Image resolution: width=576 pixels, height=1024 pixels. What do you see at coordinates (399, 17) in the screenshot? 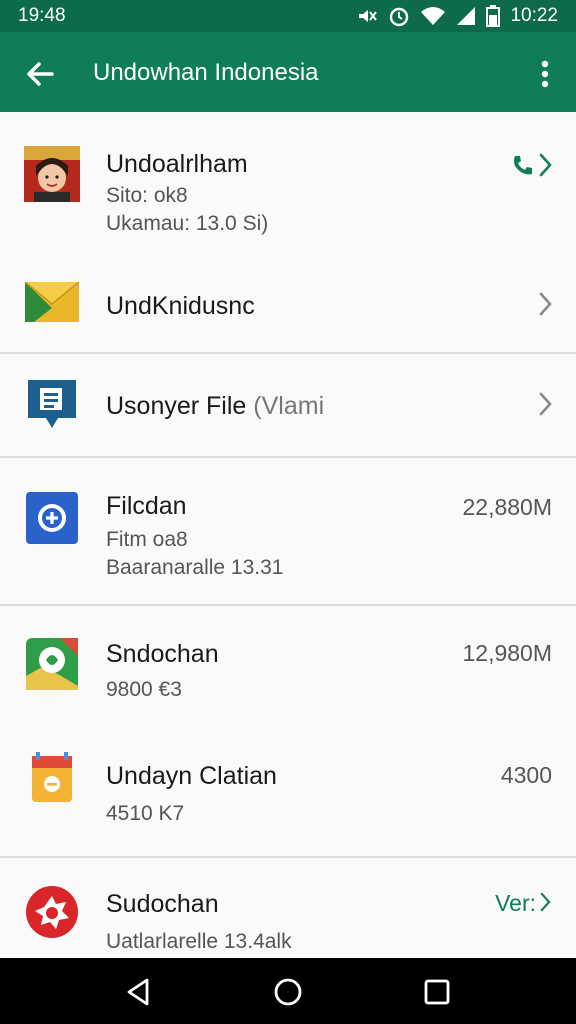
I see `alarm-icon` at bounding box center [399, 17].